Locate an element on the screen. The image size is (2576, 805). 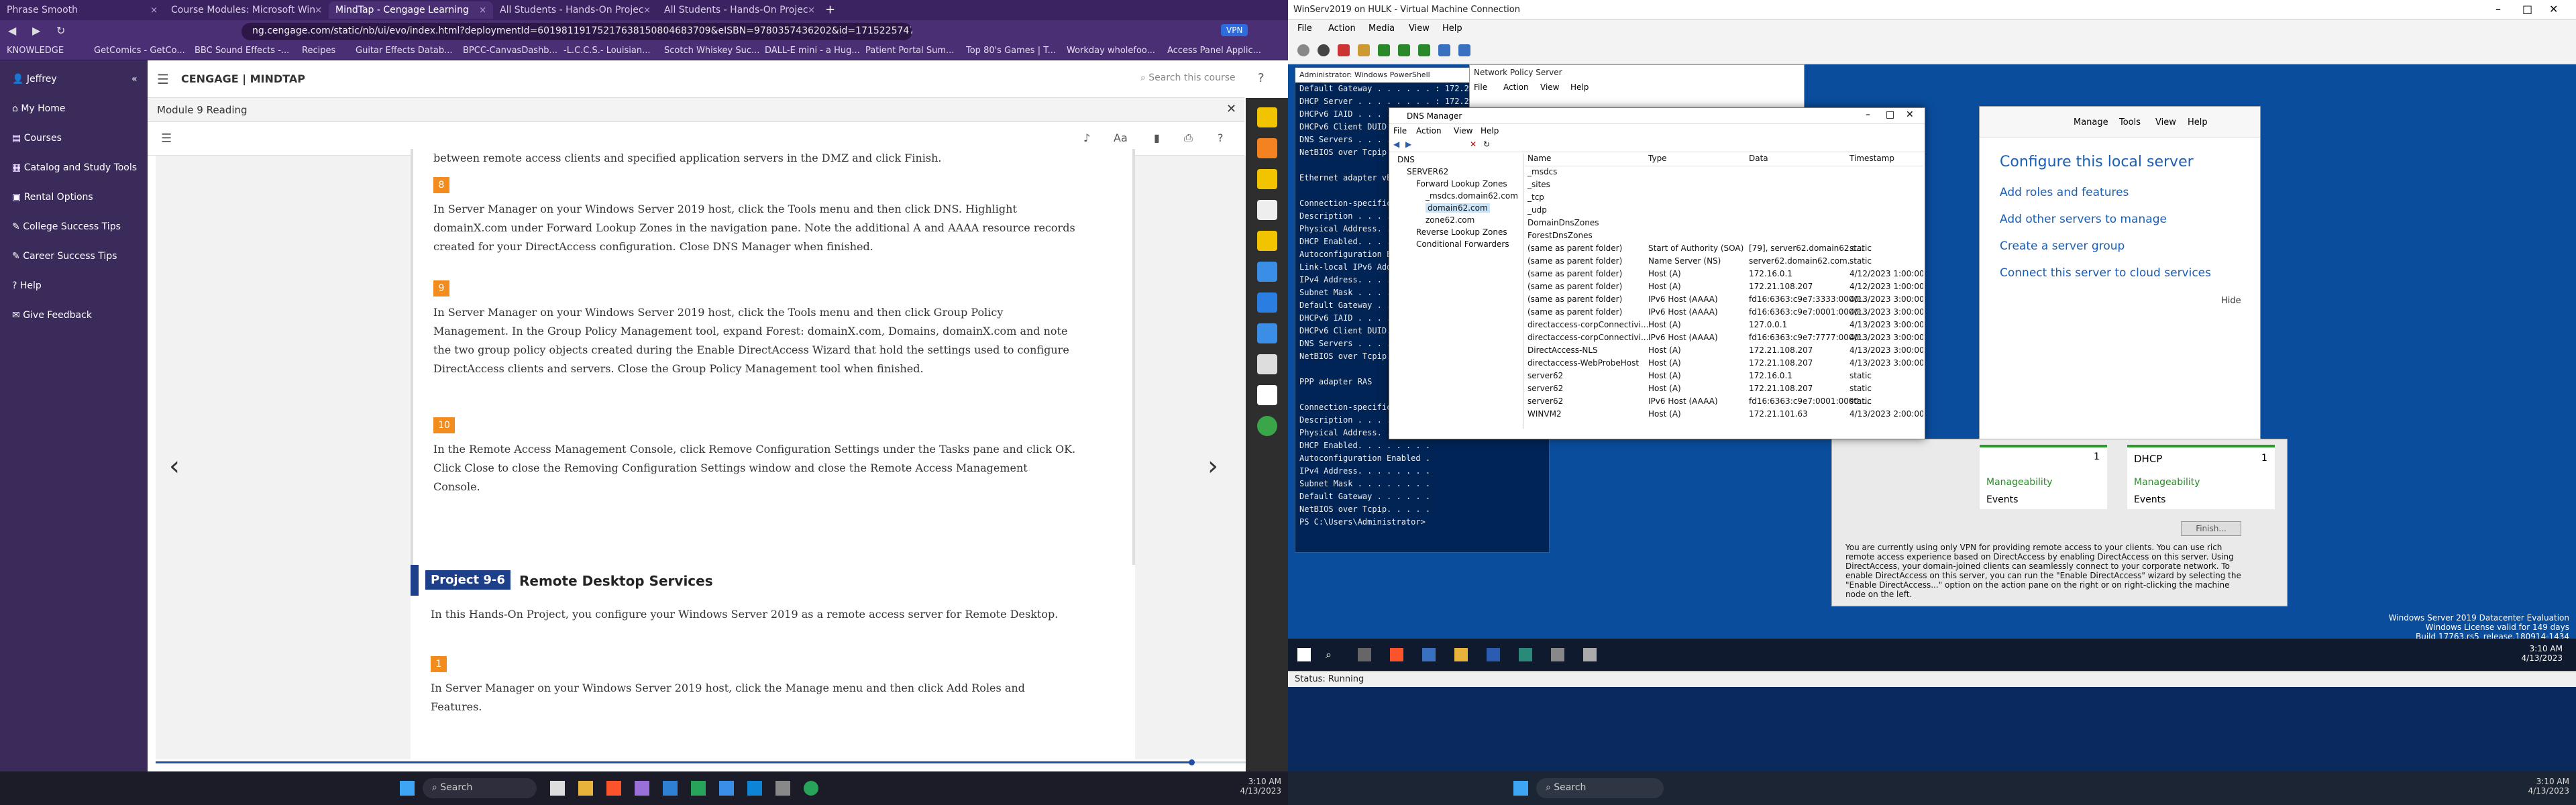
tree-node: zone62.com is located at coordinates (1450, 220).